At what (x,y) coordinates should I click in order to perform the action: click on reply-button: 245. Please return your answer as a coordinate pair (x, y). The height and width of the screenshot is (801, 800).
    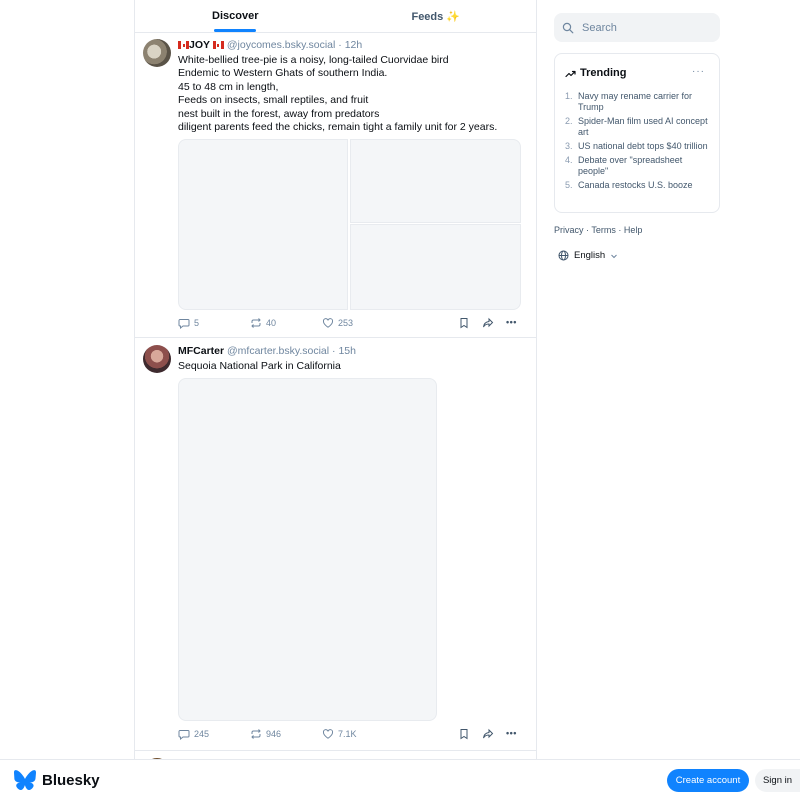
    Looking at the image, I should click on (193, 734).